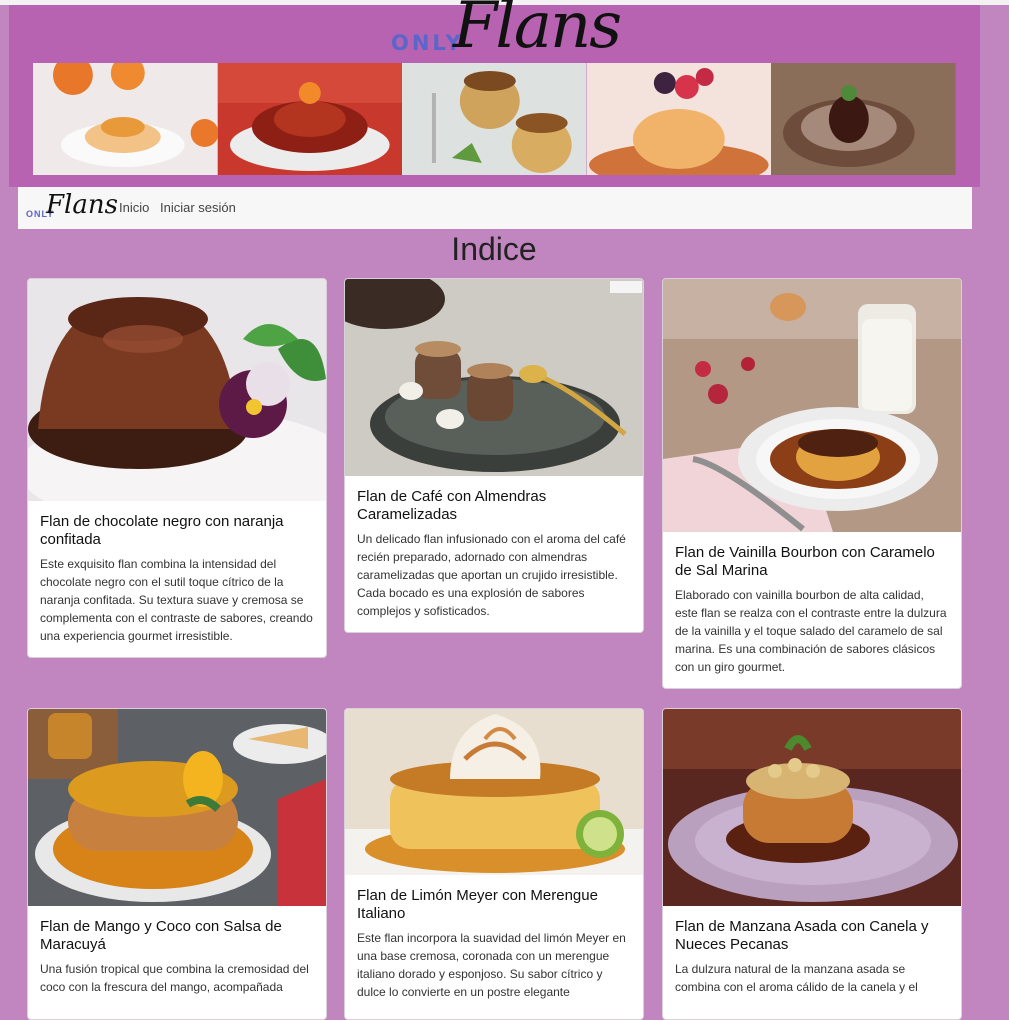  What do you see at coordinates (134, 207) in the screenshot?
I see `nav-link-inicio: Inicio` at bounding box center [134, 207].